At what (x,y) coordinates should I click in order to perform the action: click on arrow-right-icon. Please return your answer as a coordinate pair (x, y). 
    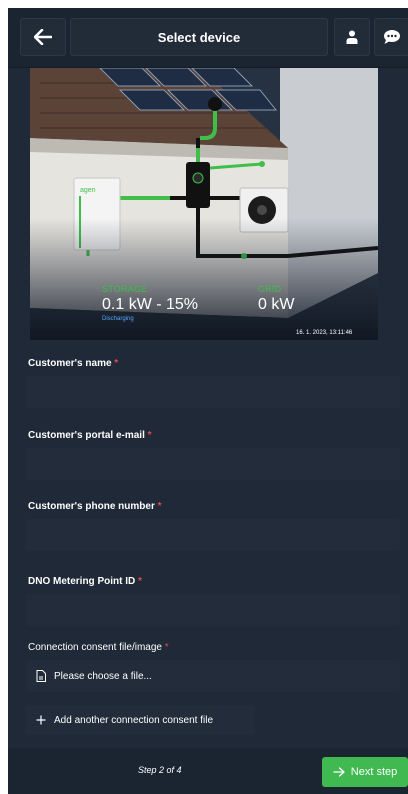
    Looking at the image, I should click on (339, 772).